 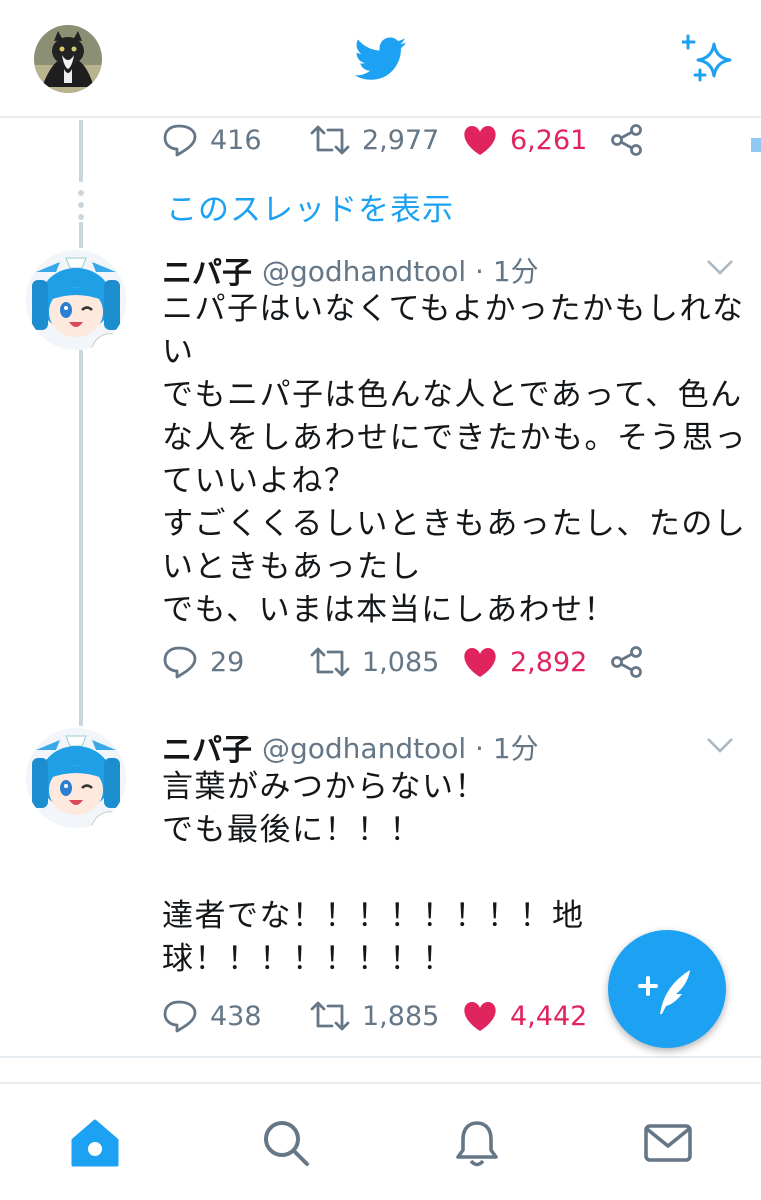 I want to click on retweet-count: 1,885, so click(x=401, y=1016).